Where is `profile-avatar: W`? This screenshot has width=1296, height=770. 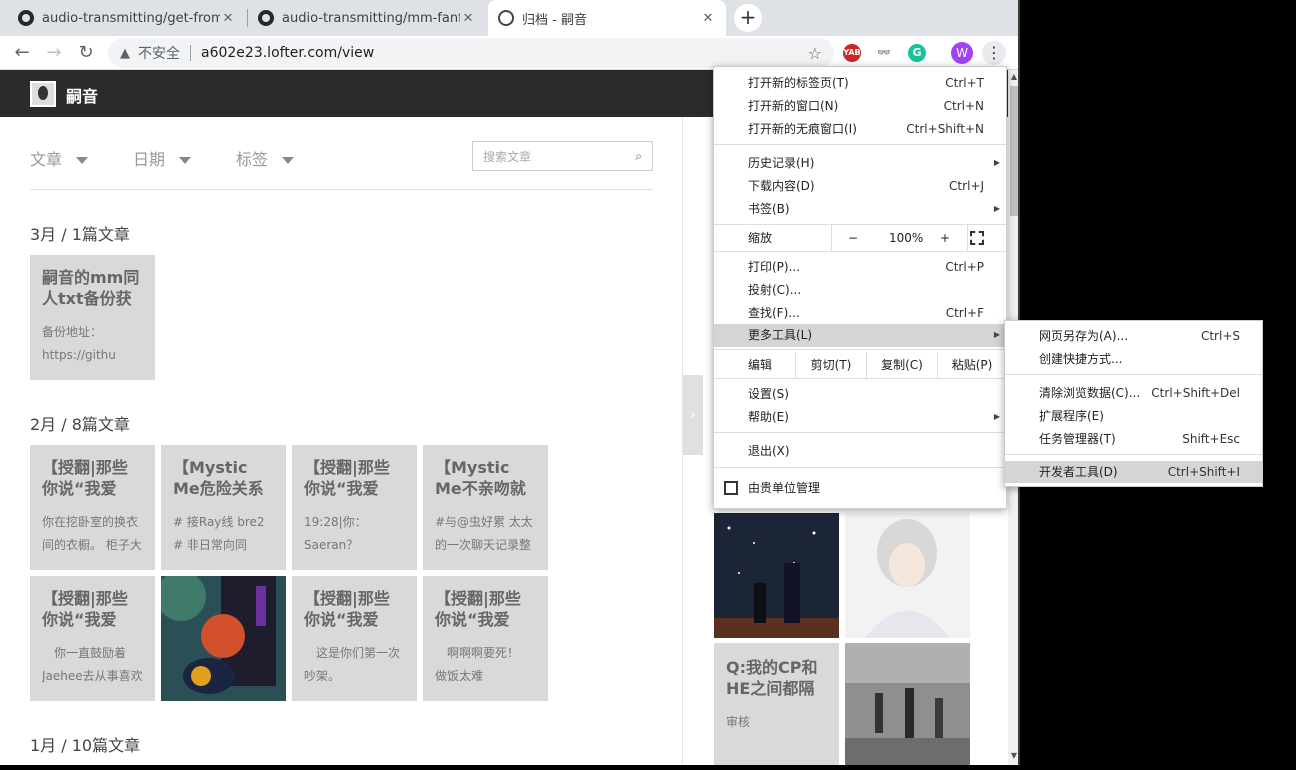
profile-avatar: W is located at coordinates (962, 53).